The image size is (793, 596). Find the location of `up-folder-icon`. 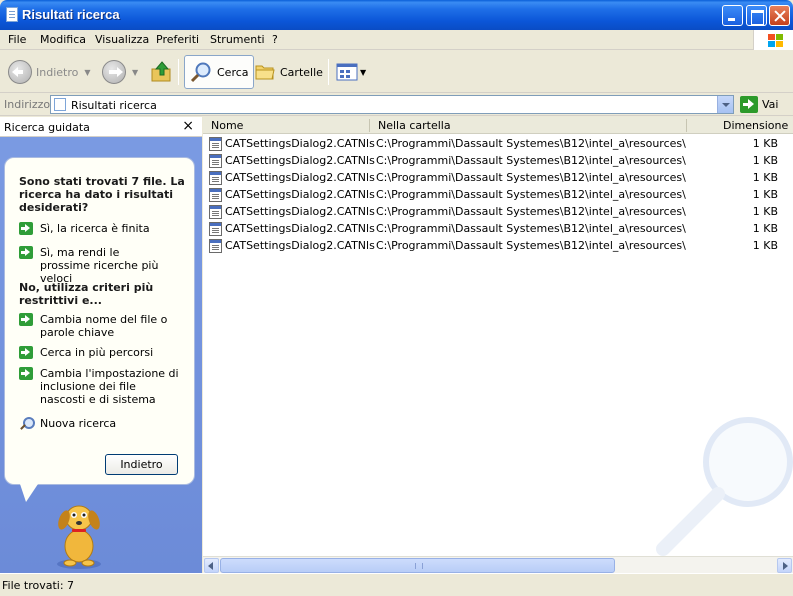

up-folder-icon is located at coordinates (161, 71).